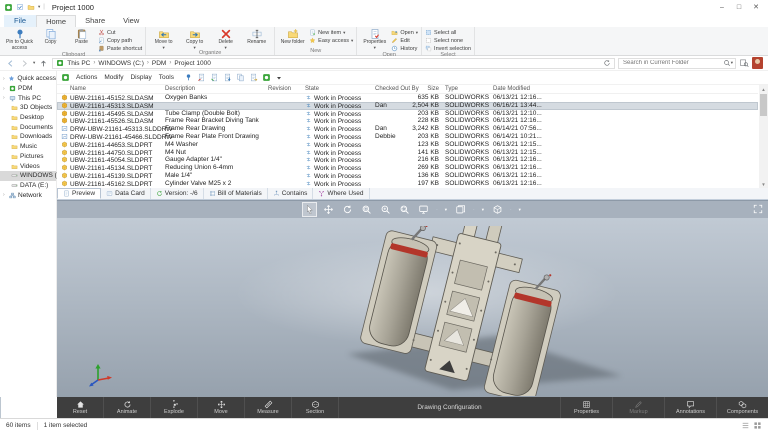  Describe the element at coordinates (10, 63) in the screenshot. I see `back-icon` at that location.